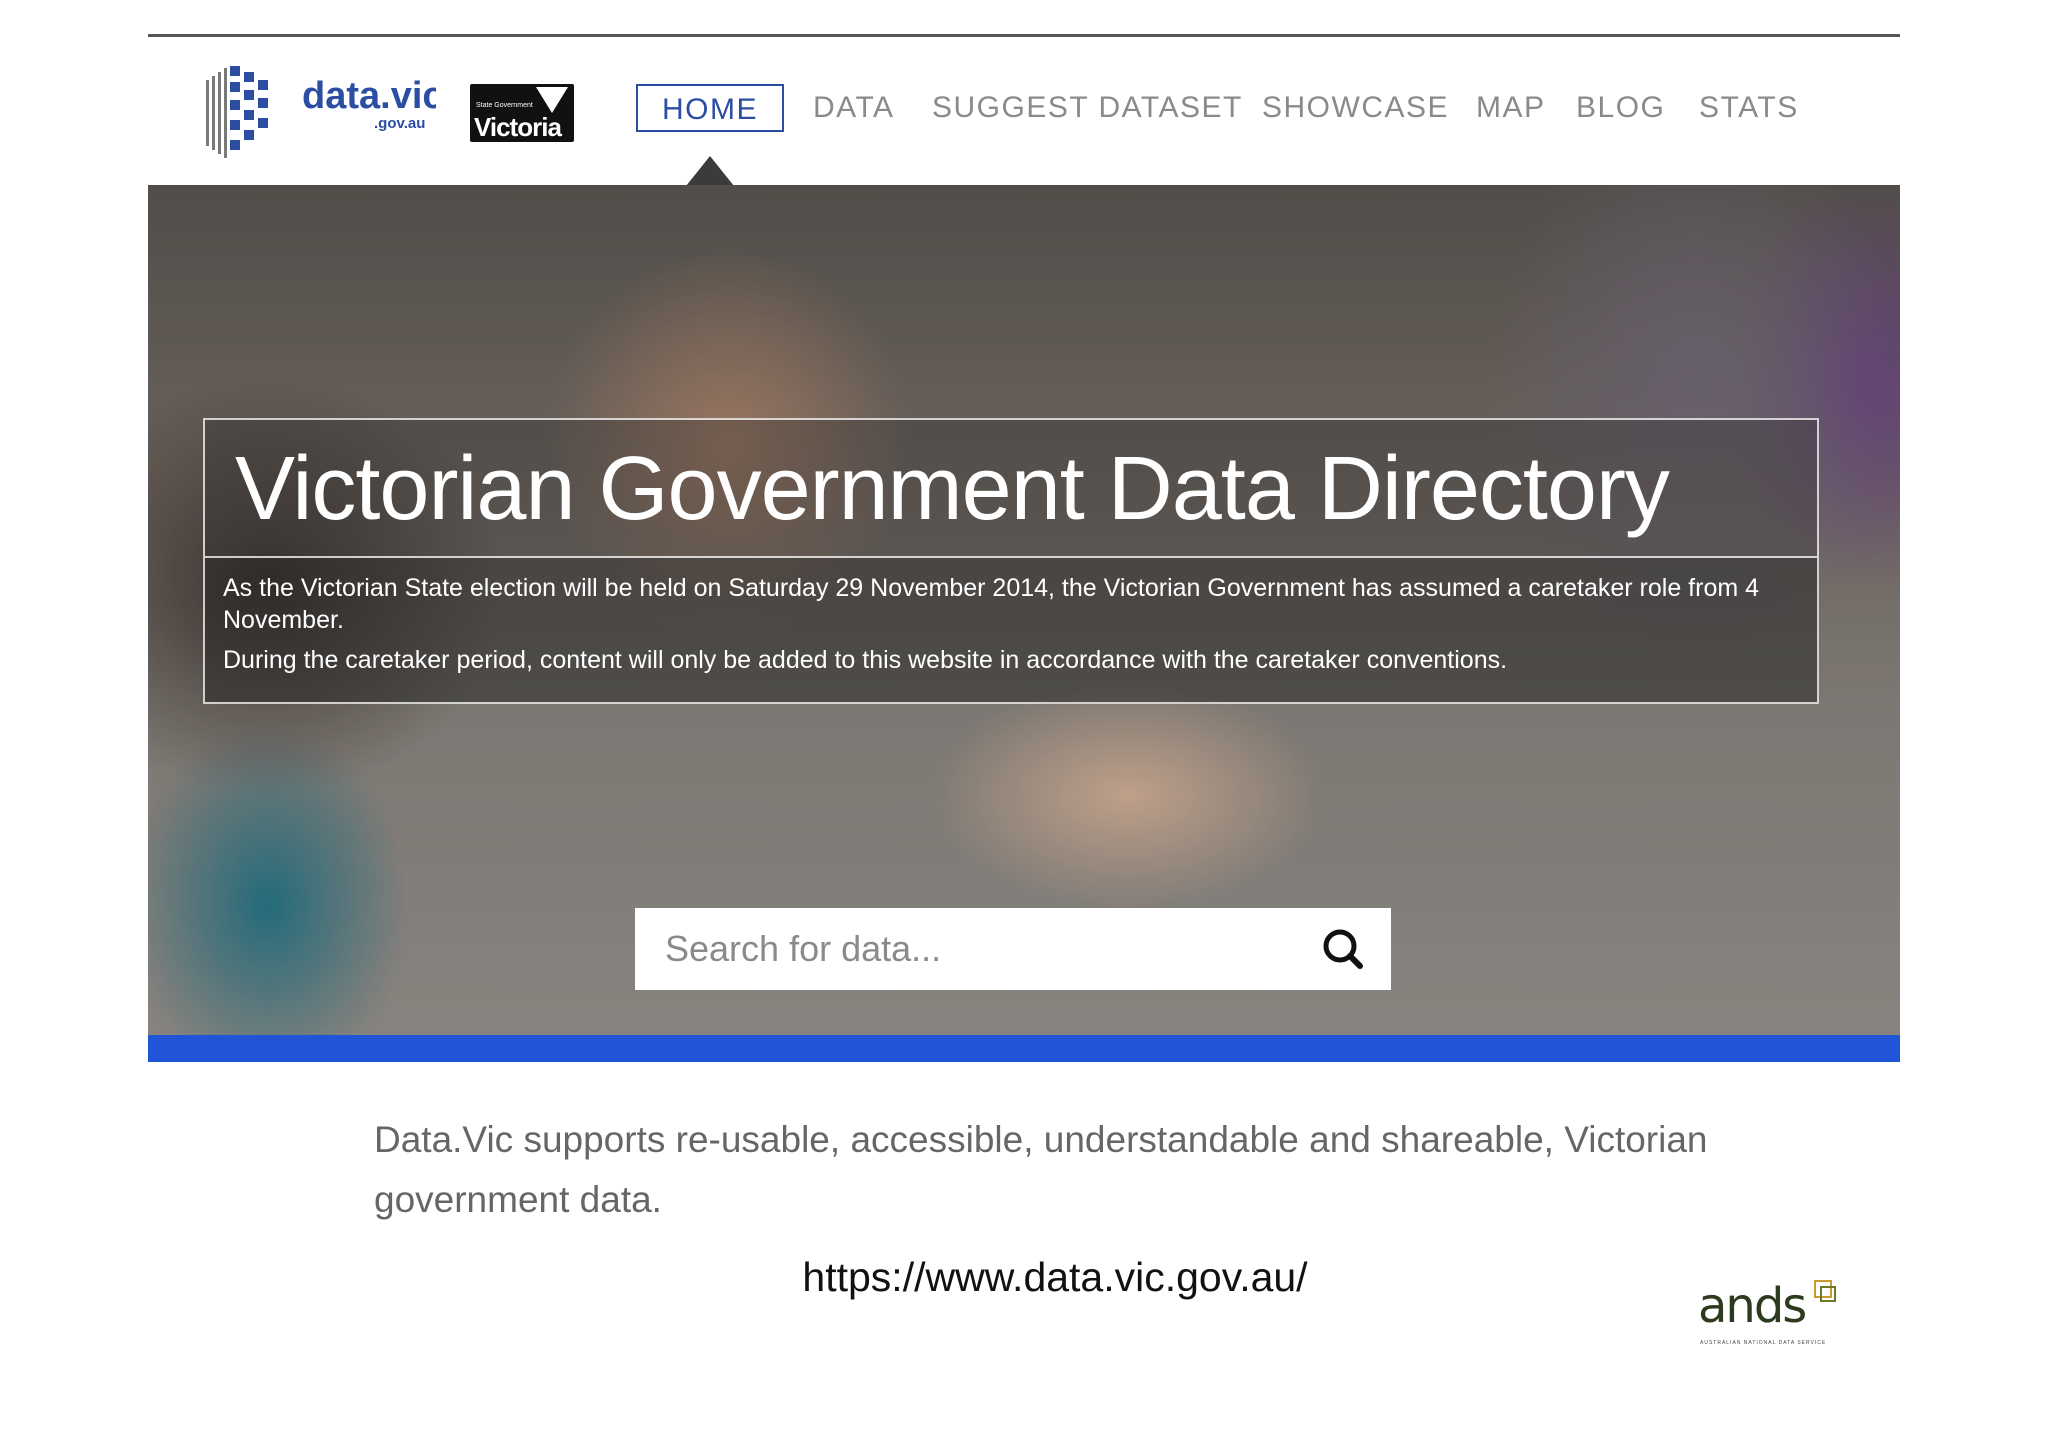 The height and width of the screenshot is (1447, 2048). What do you see at coordinates (710, 171) in the screenshot?
I see `nav-active-pointer` at bounding box center [710, 171].